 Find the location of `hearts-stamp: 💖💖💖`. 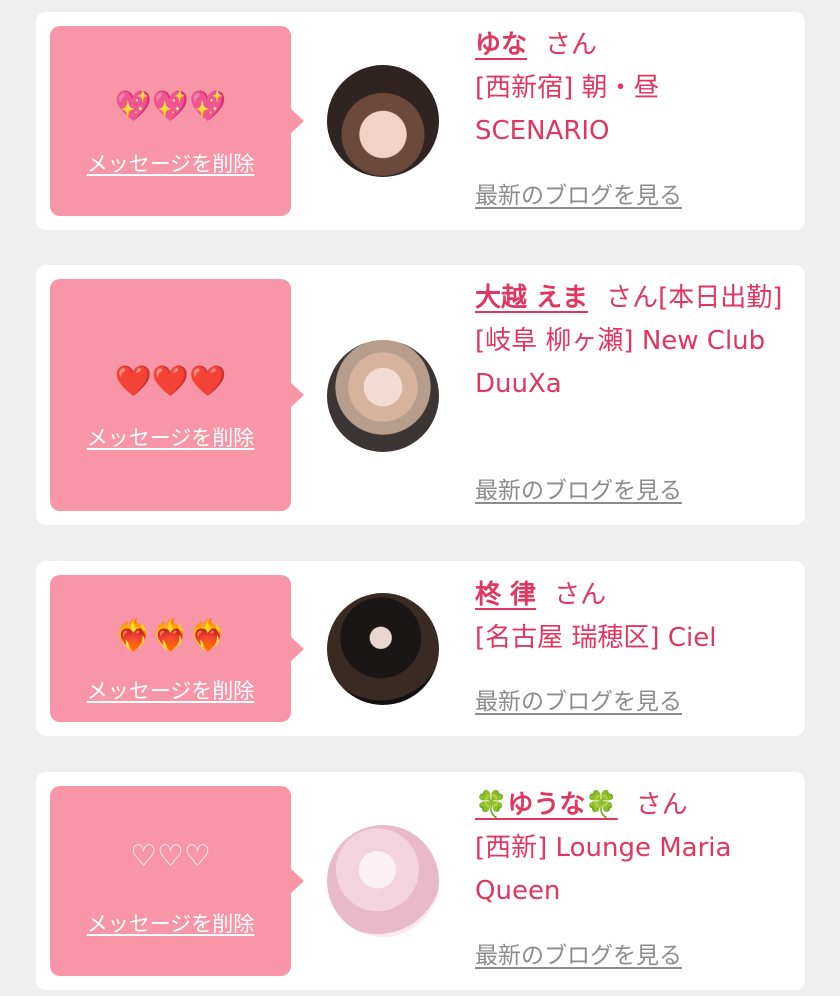

hearts-stamp: 💖💖💖 is located at coordinates (170, 106).